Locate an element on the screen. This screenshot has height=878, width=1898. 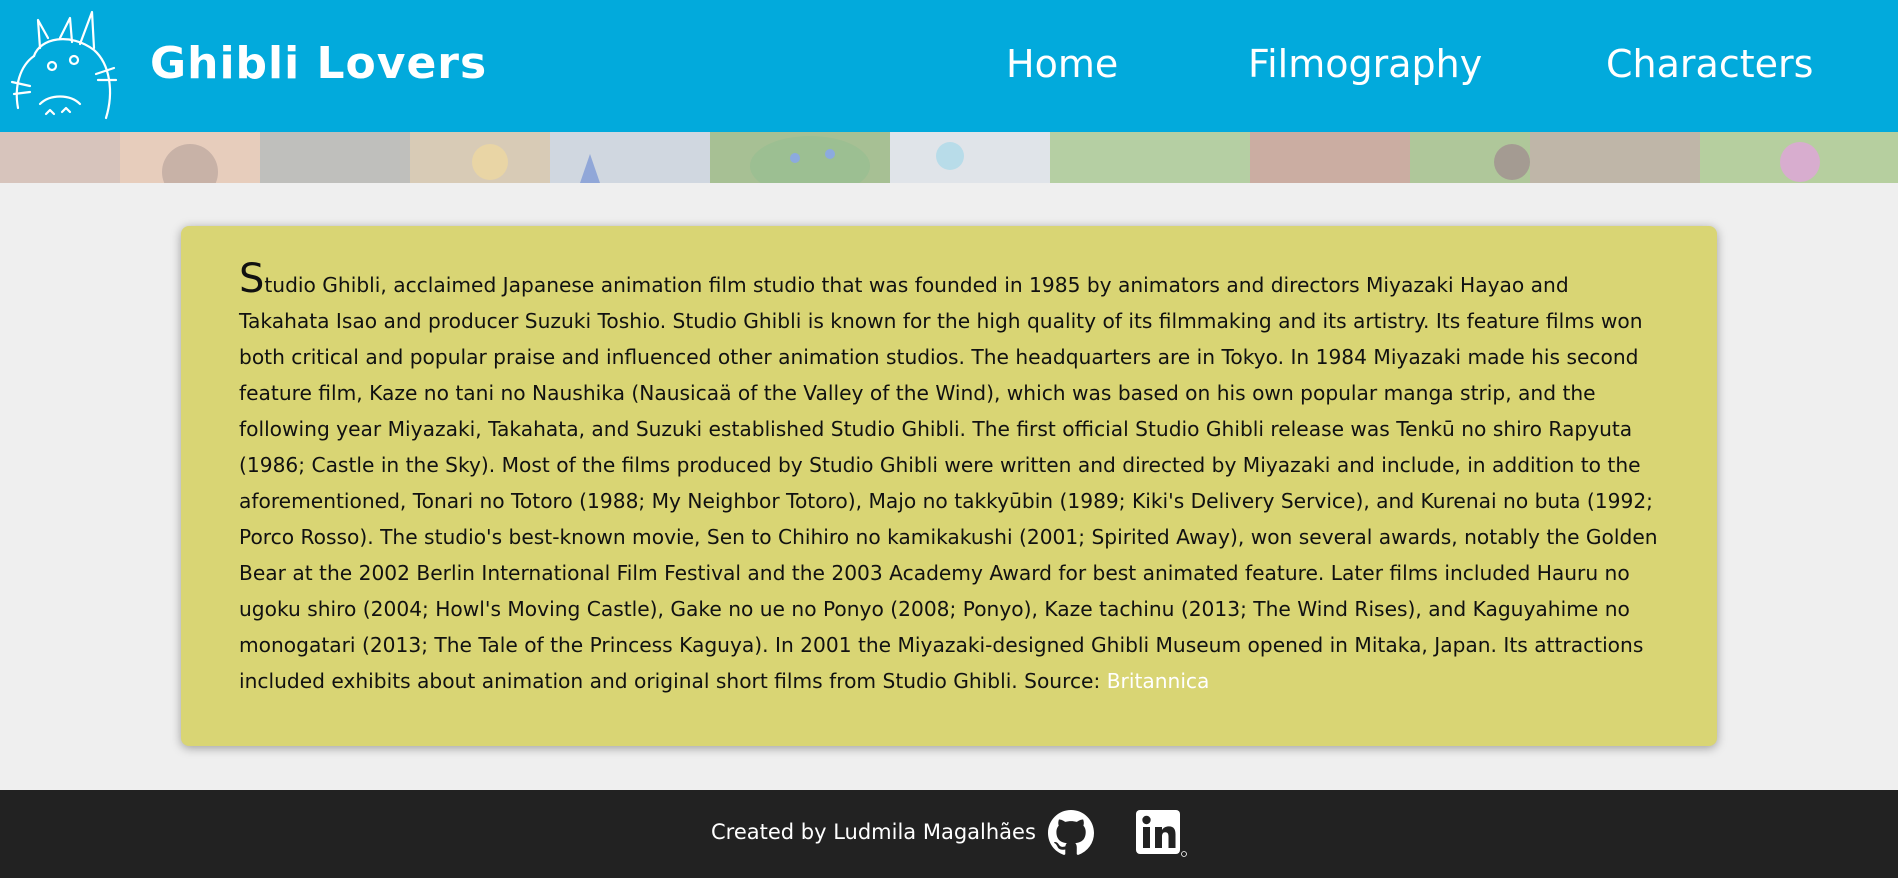
github-icon is located at coordinates (1071, 833).